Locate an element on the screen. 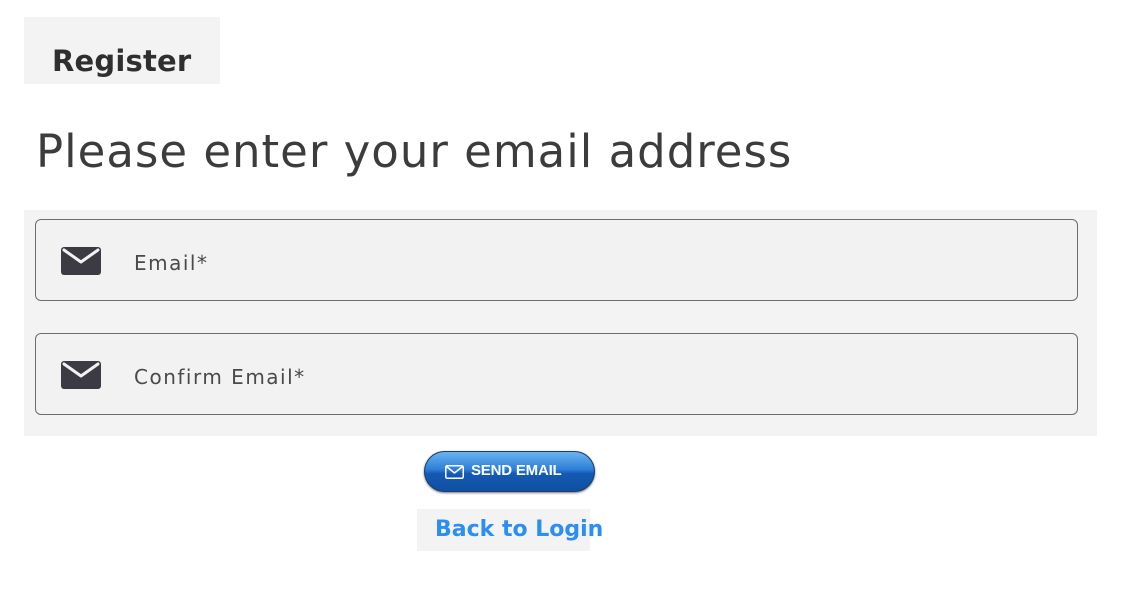 Image resolution: width=1121 pixels, height=597 pixels. send-email-button: SEND EMAIL is located at coordinates (509, 471).